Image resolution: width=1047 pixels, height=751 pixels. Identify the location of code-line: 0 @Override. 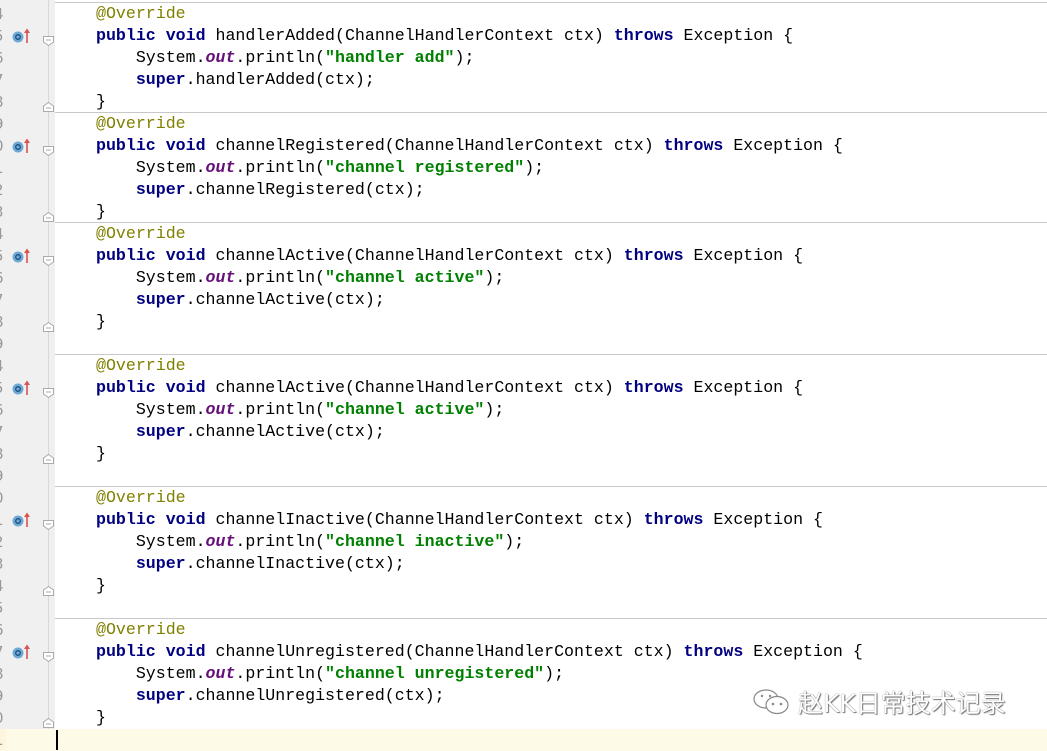
(523, 497).